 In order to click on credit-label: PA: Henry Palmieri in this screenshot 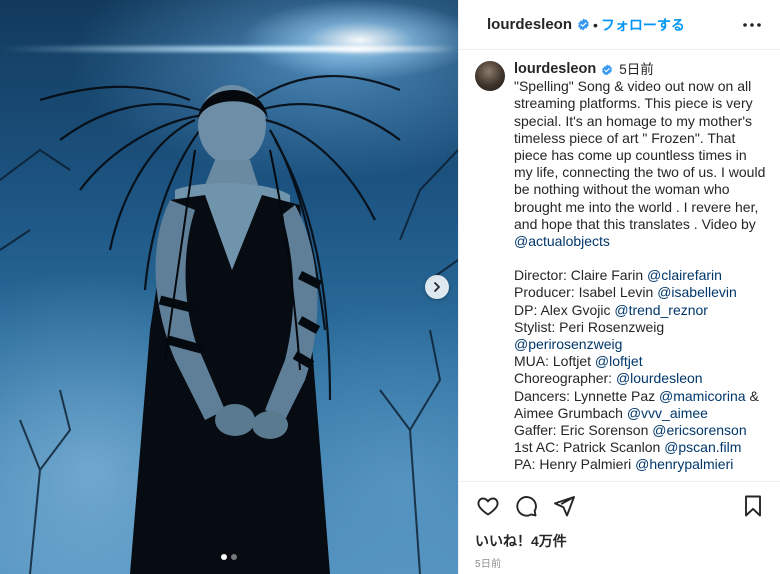, I will do `click(575, 464)`.